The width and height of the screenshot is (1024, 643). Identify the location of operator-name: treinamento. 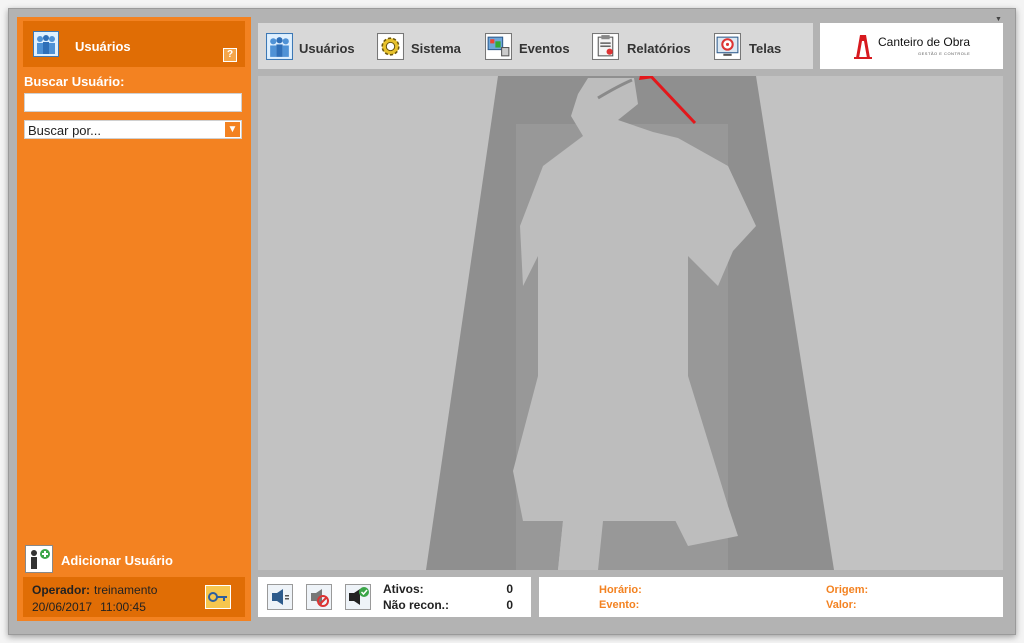
(126, 590).